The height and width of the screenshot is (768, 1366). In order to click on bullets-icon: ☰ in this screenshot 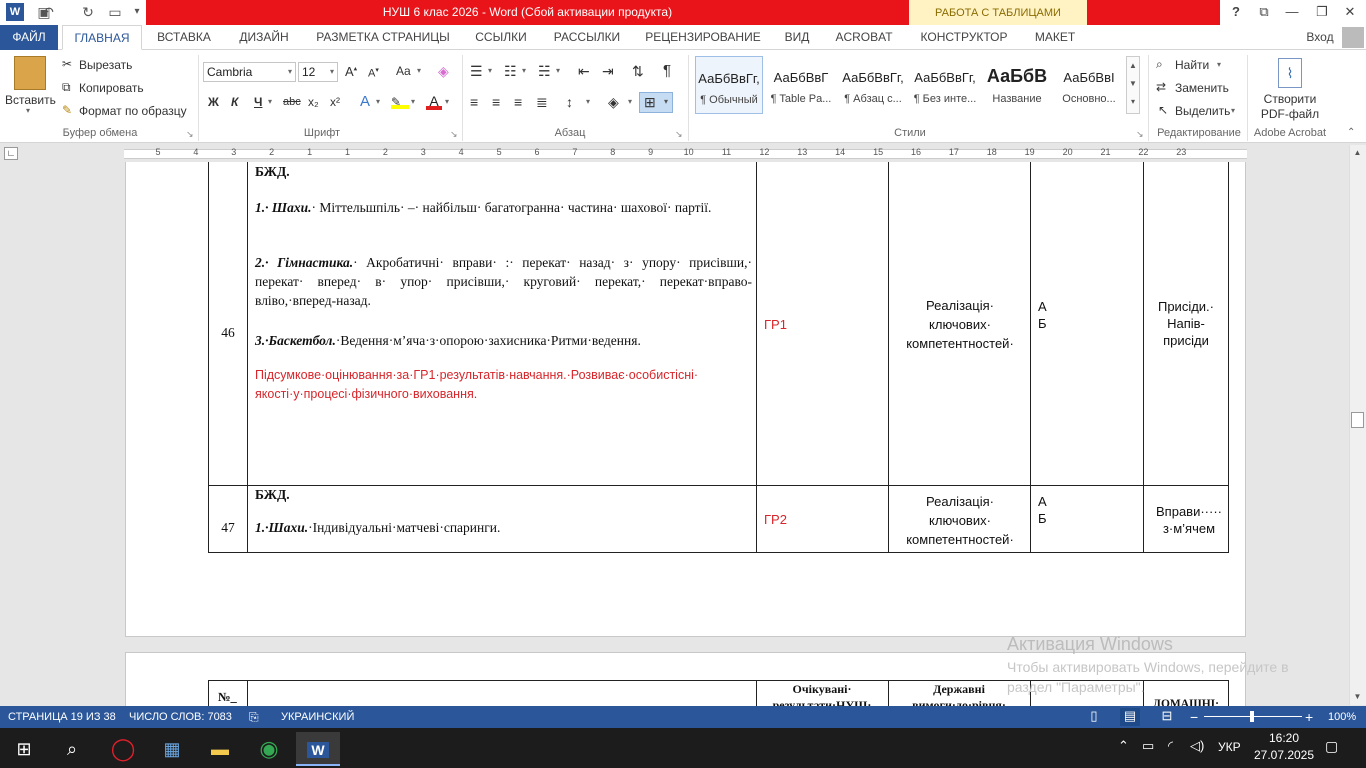, I will do `click(476, 71)`.